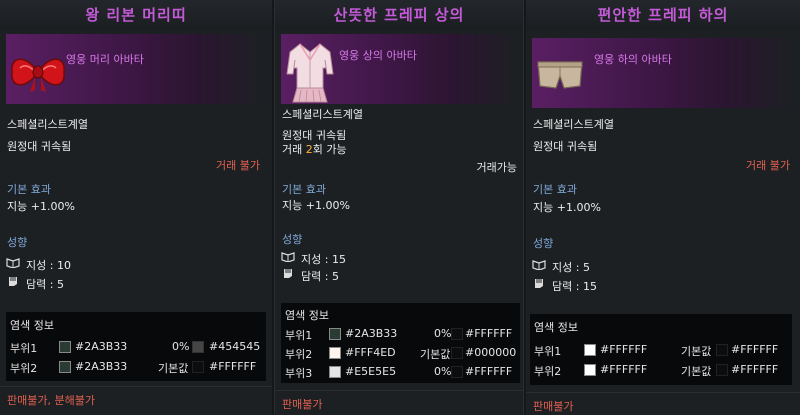 The height and width of the screenshot is (415, 800). Describe the element at coordinates (399, 15) in the screenshot. I see `item-title: 산뜻한 프레피 상의` at that location.